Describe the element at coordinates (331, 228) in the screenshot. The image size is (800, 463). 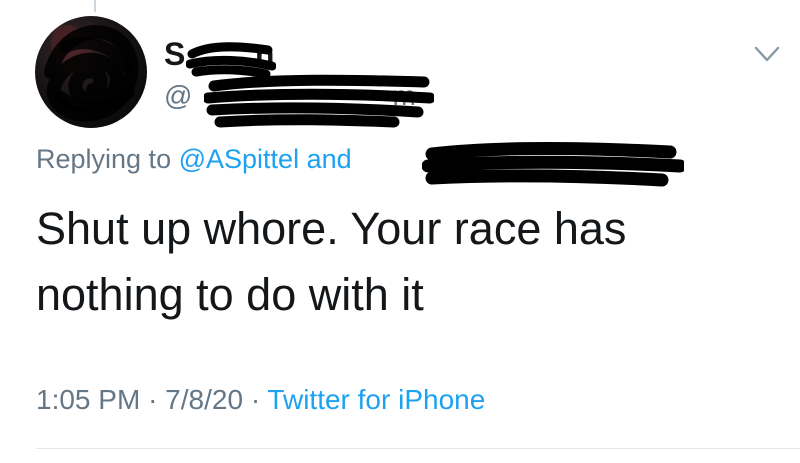
I see `tweet-text-line-1: Shut up whore. Your race has` at that location.